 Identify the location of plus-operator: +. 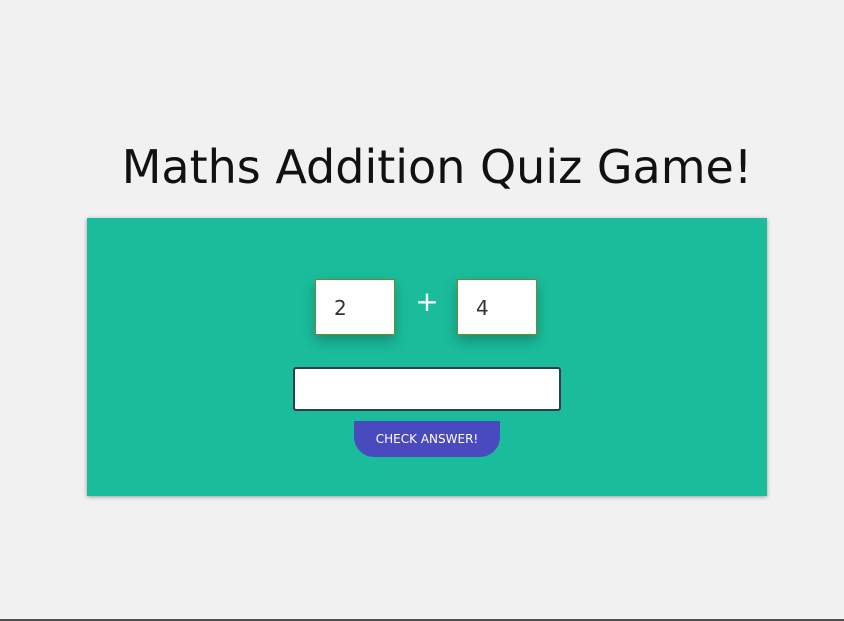
(427, 301).